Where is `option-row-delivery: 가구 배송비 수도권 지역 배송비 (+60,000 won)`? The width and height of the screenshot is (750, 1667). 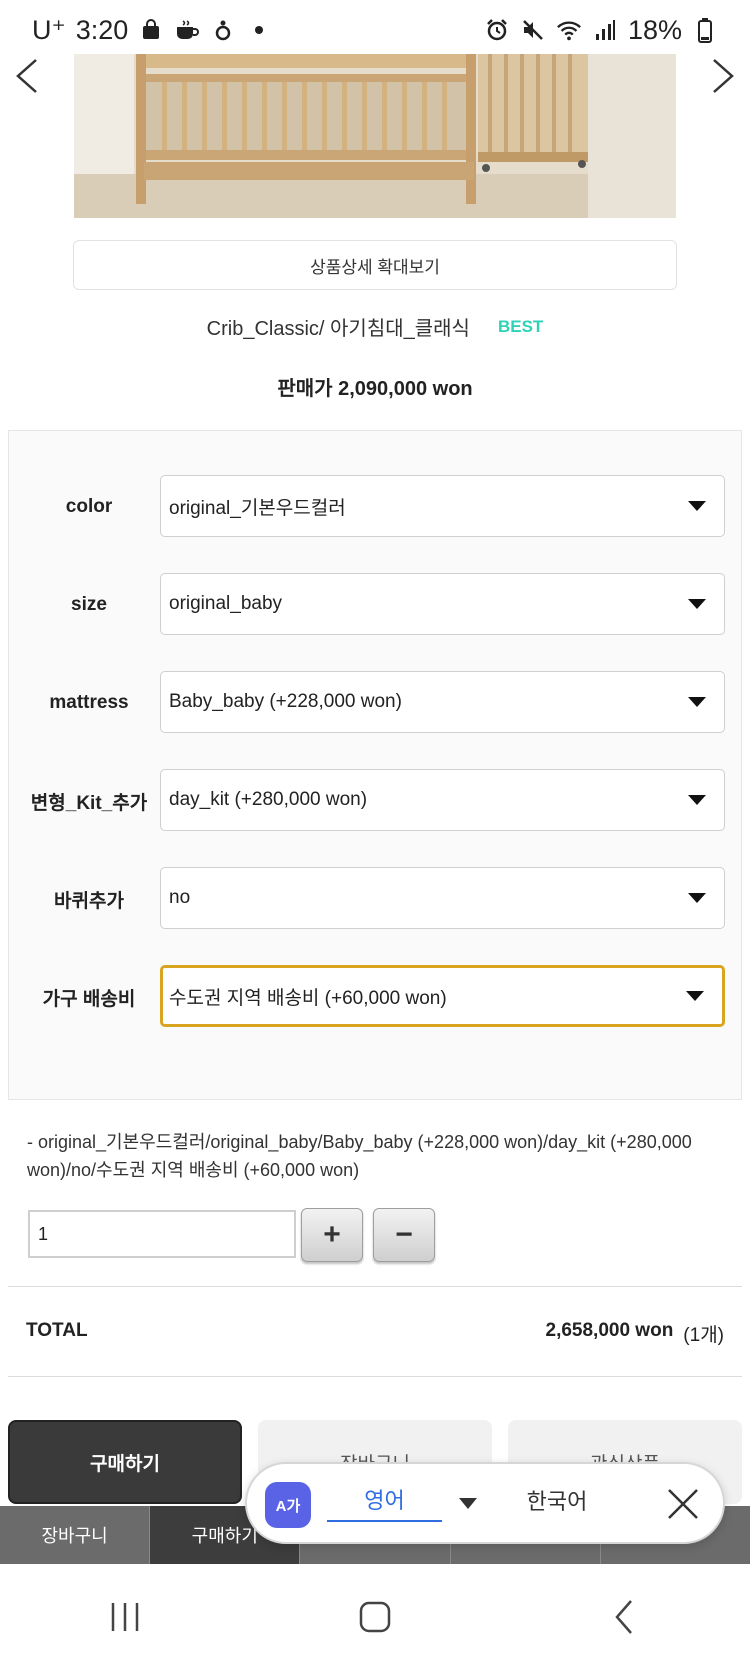
option-row-delivery: 가구 배송비 수도권 지역 배송비 (+60,000 won) is located at coordinates (376, 997).